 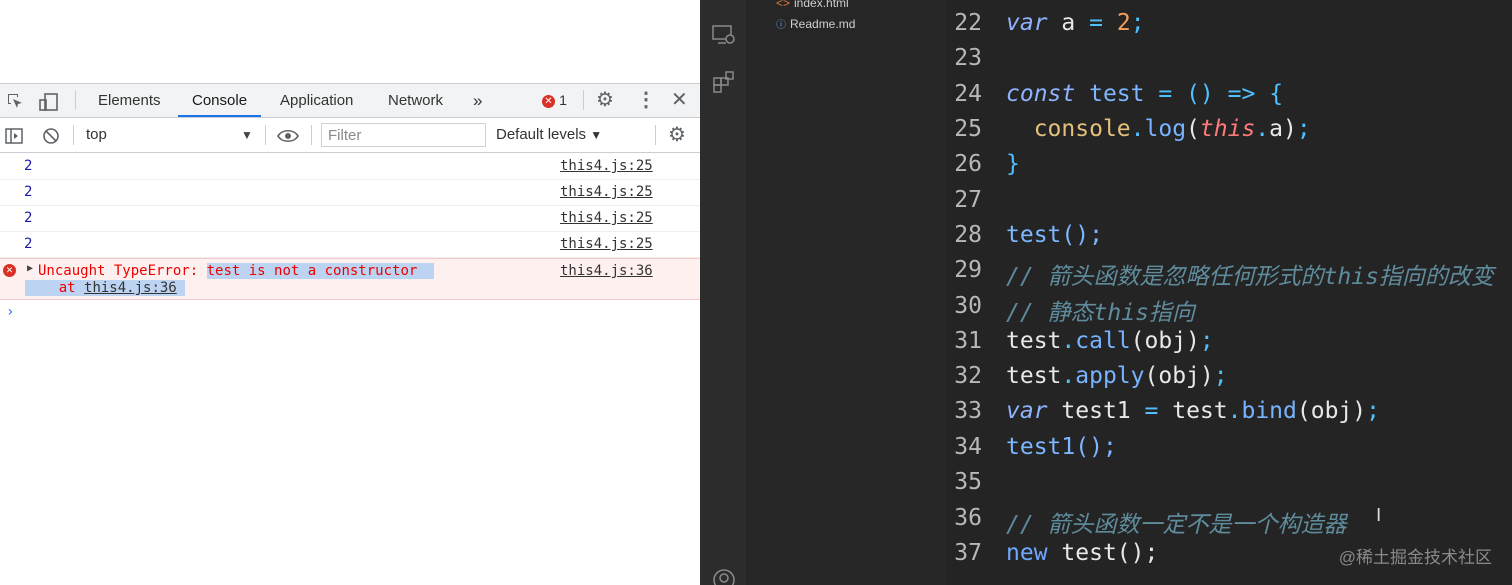 What do you see at coordinates (968, 23) in the screenshot?
I see `line-number: 22` at bounding box center [968, 23].